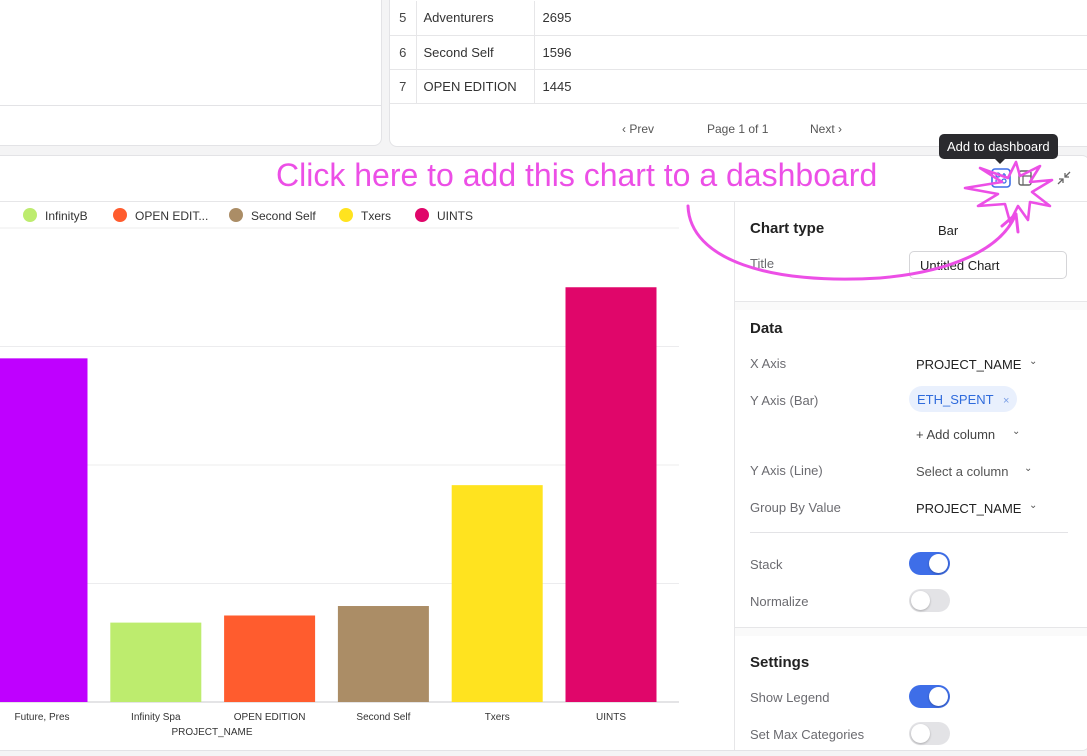 The image size is (1087, 756). Describe the element at coordinates (807, 734) in the screenshot. I see `max-categories-label: Set Max Categories` at that location.